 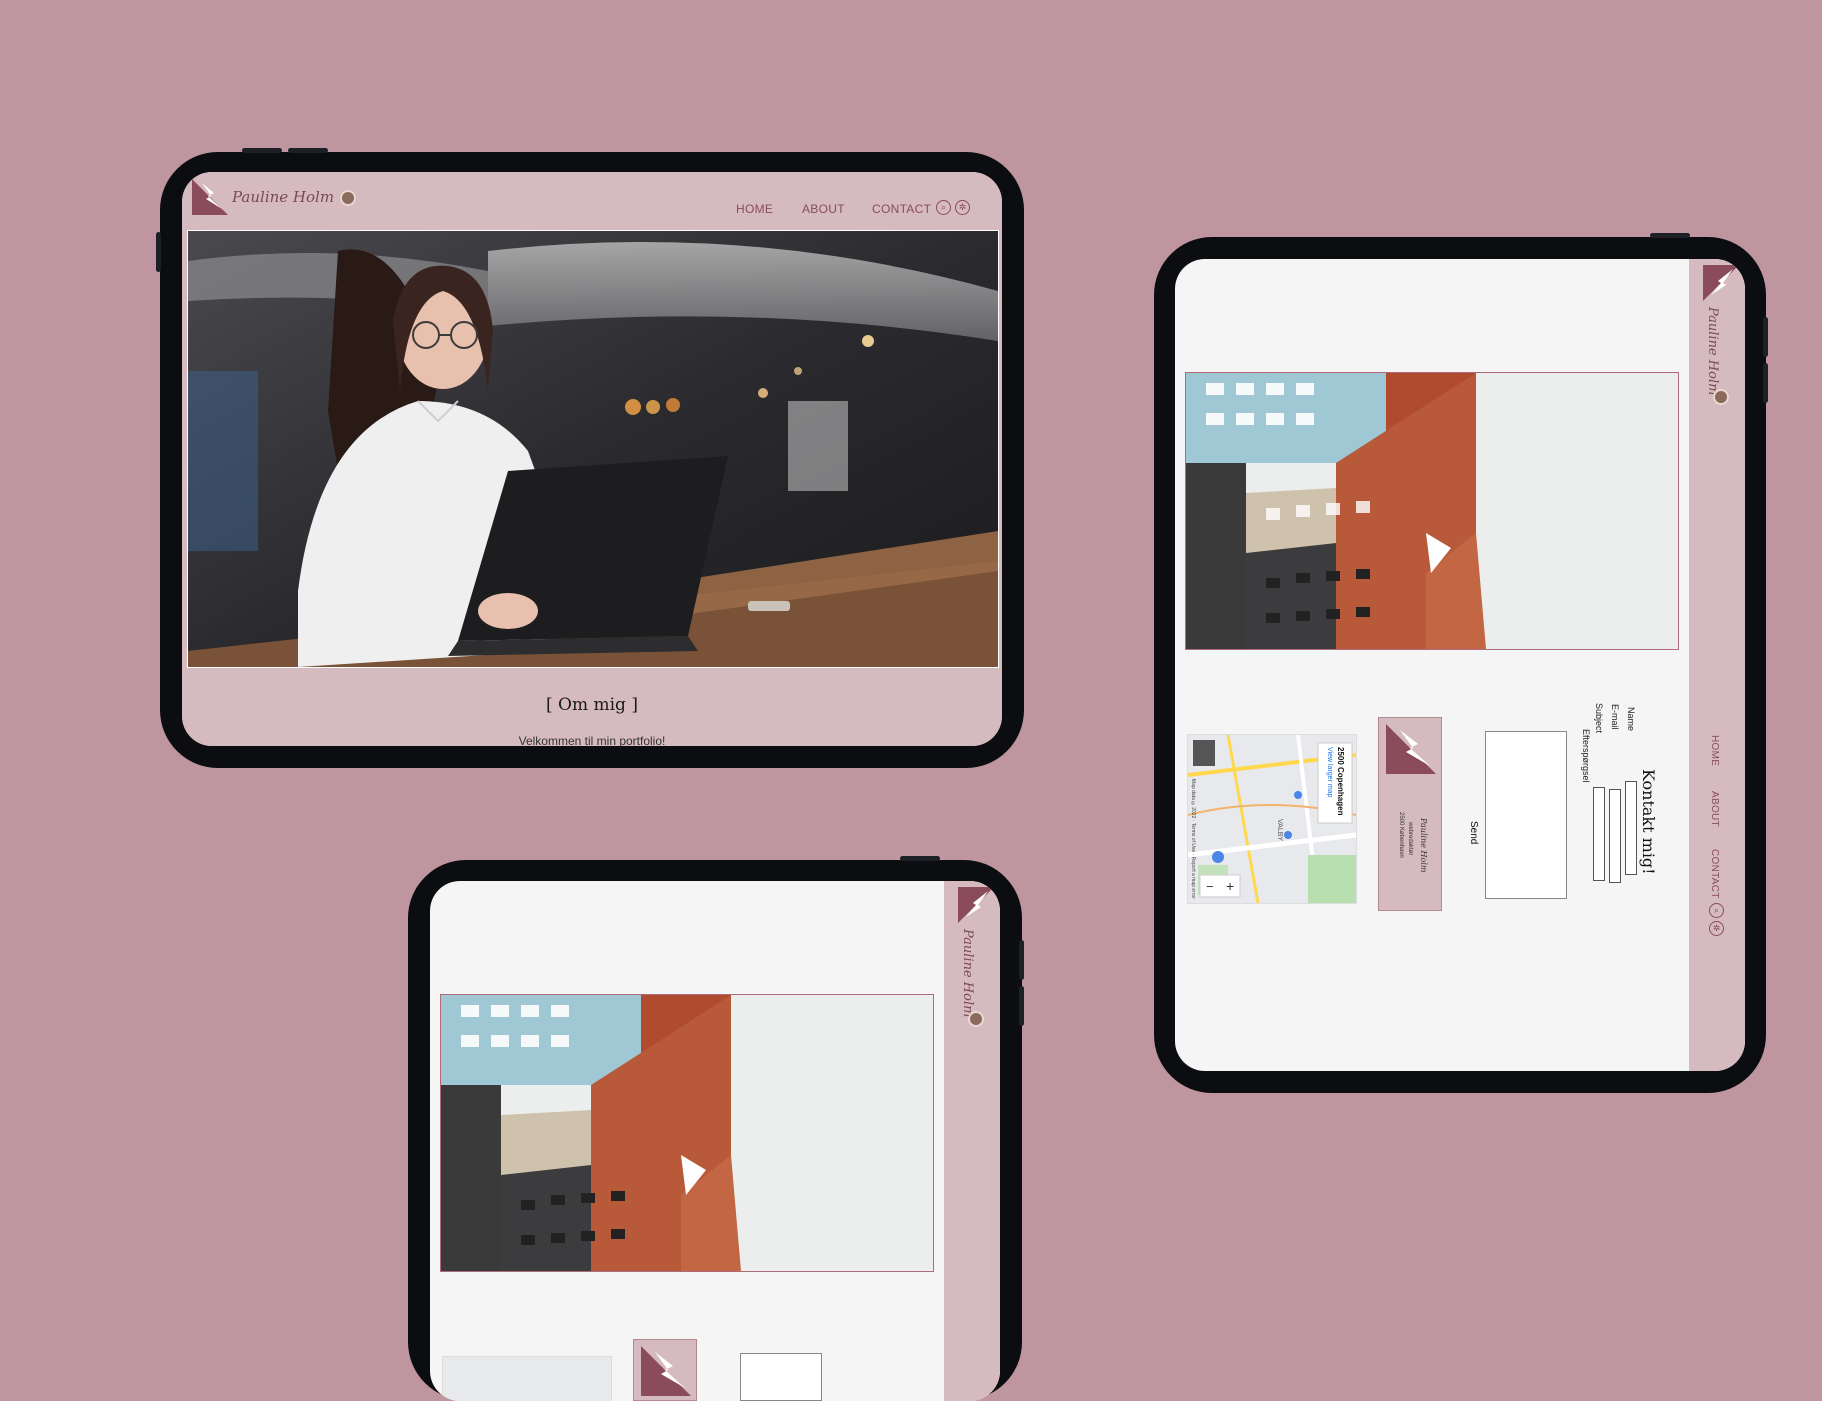 I want to click on email-label: E-mail, so click(x=1615, y=717).